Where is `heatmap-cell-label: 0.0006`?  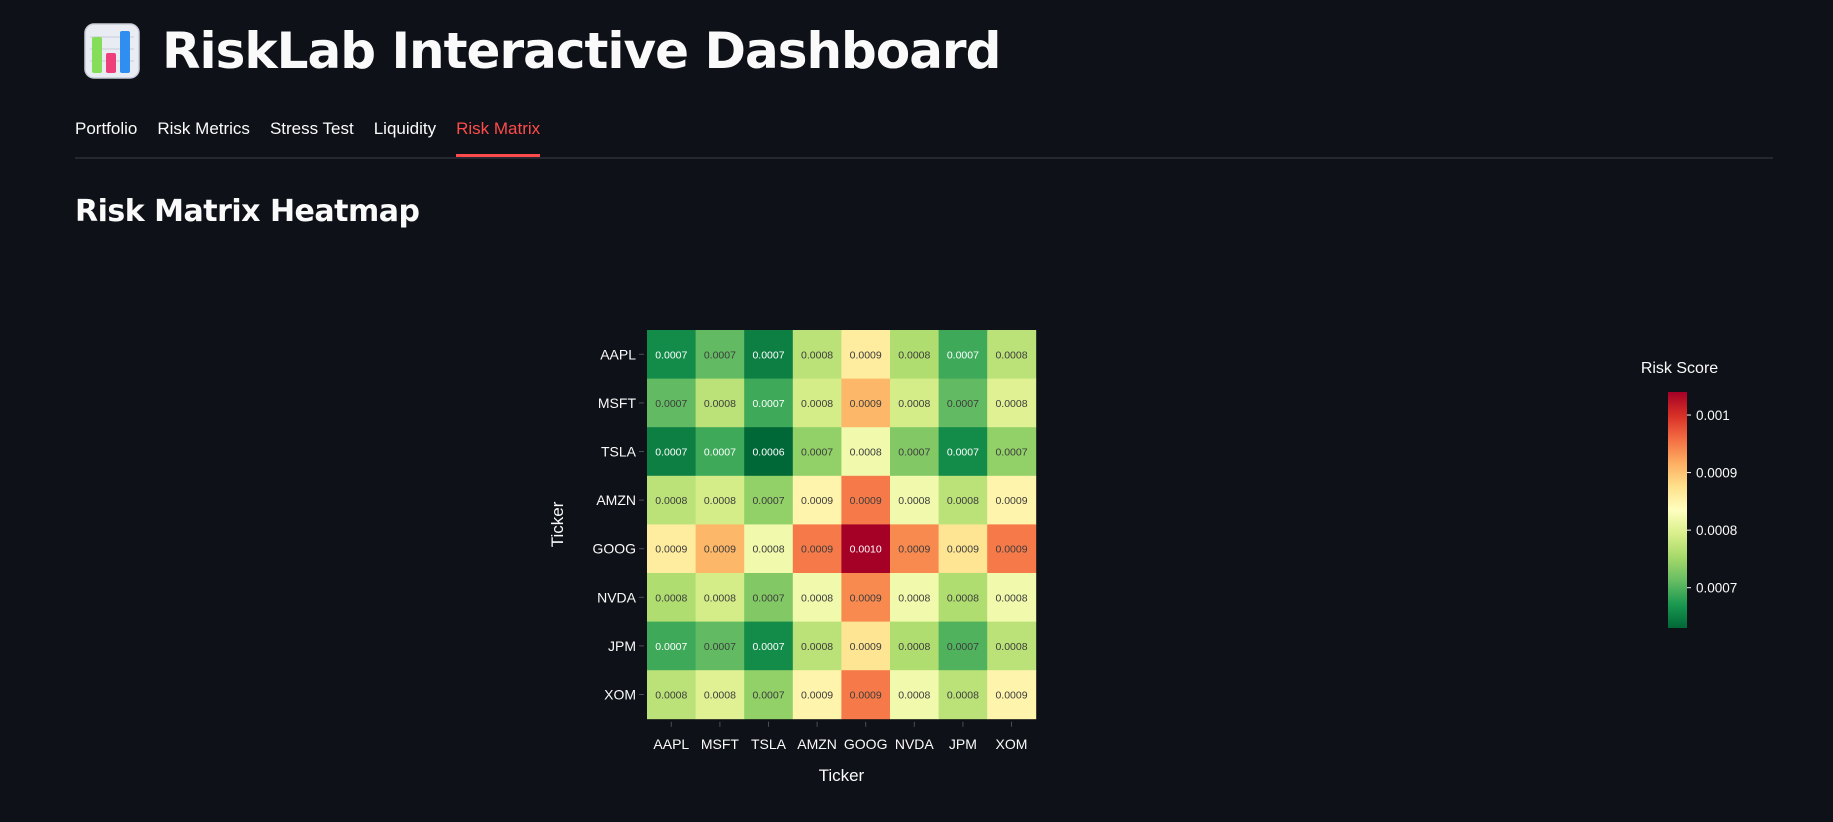
heatmap-cell-label: 0.0006 is located at coordinates (768, 453).